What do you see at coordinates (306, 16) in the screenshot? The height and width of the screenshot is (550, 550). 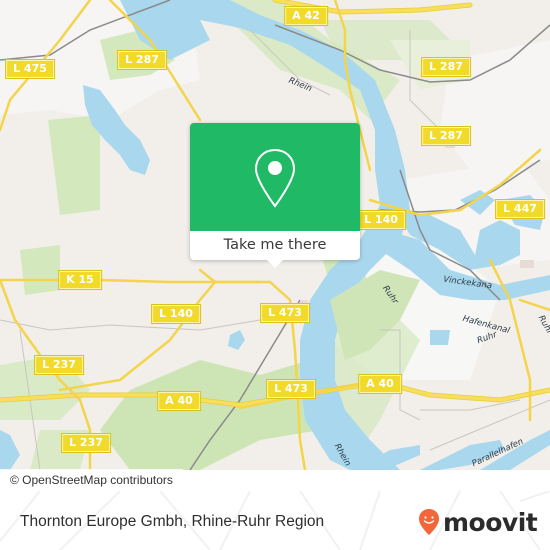 I see `road-shield-a42: A 42` at bounding box center [306, 16].